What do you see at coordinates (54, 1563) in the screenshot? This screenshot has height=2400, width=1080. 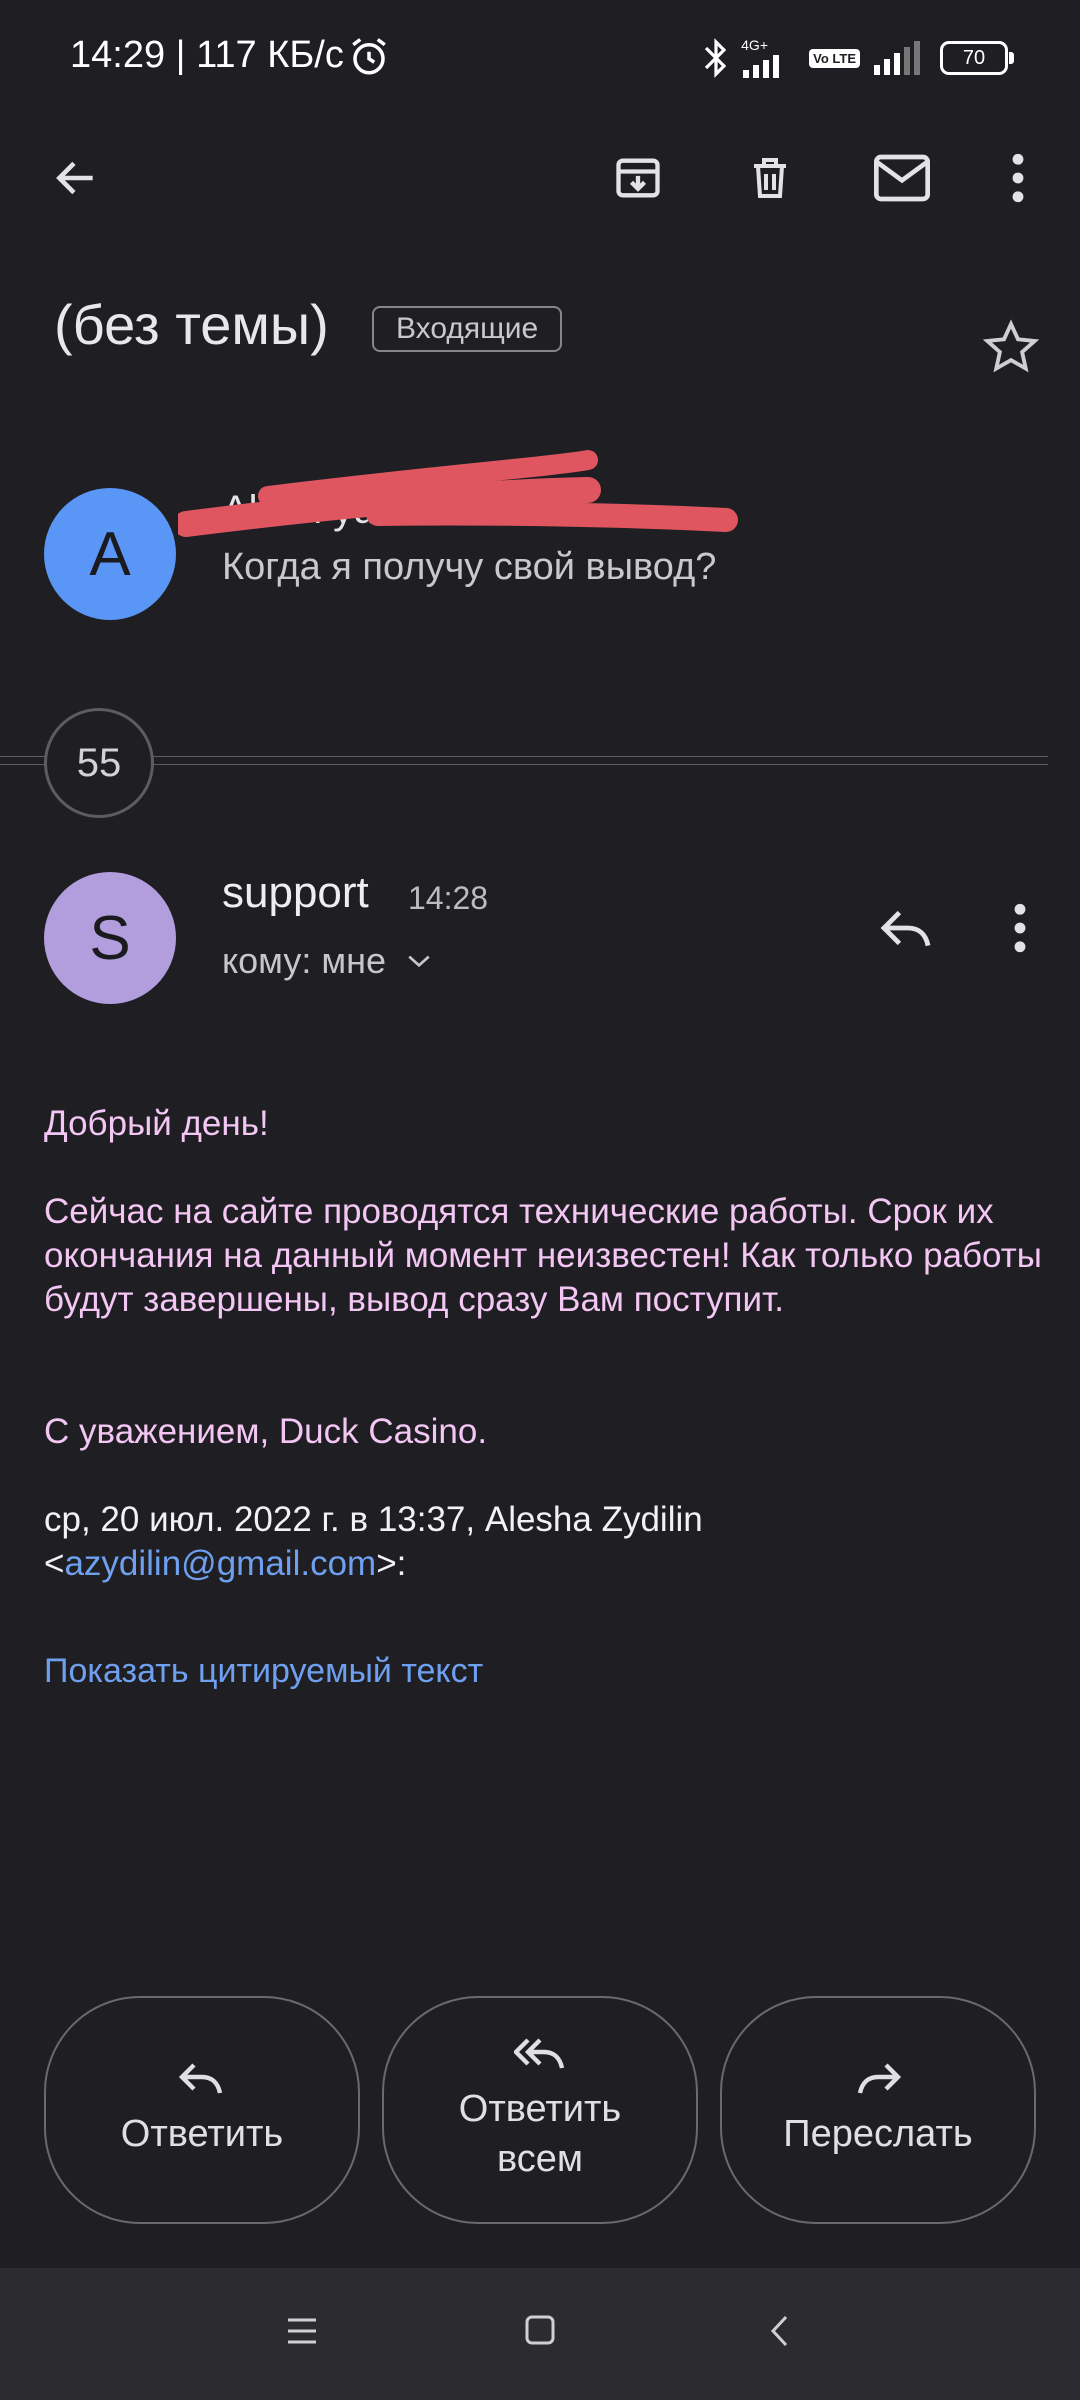 I see `quote-email-open: <` at bounding box center [54, 1563].